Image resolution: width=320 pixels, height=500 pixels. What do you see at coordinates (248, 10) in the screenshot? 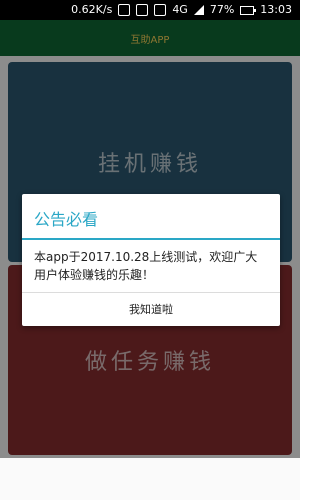
I see `battery-icon` at bounding box center [248, 10].